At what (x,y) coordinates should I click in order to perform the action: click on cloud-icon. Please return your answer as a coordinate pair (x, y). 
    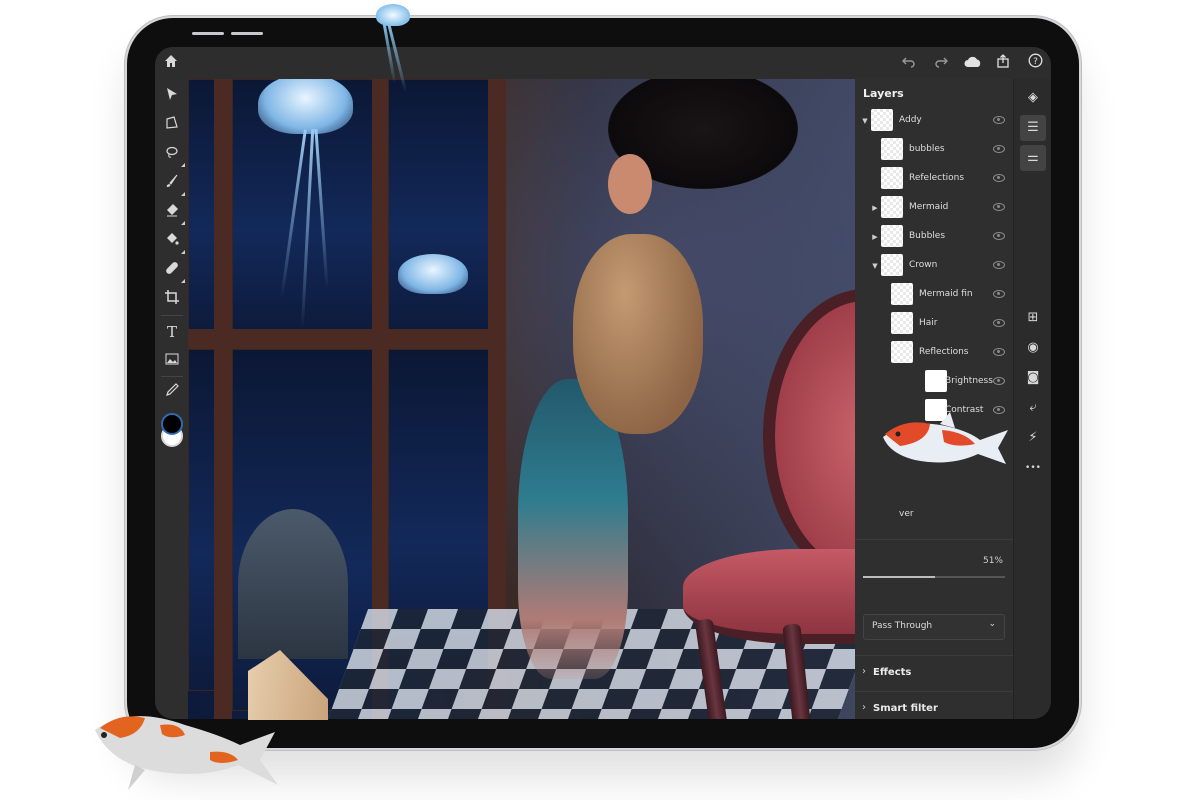
    Looking at the image, I should click on (973, 63).